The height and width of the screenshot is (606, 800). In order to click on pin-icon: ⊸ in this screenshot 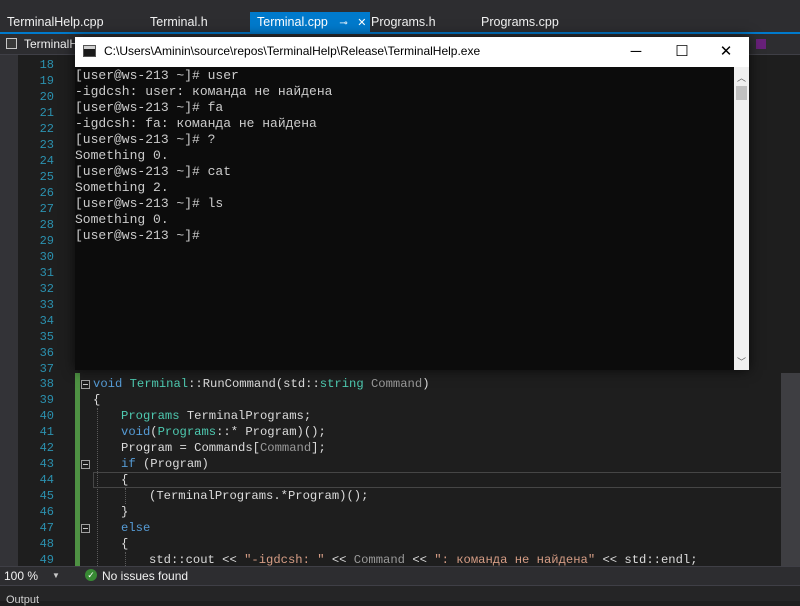, I will do `click(343, 24)`.